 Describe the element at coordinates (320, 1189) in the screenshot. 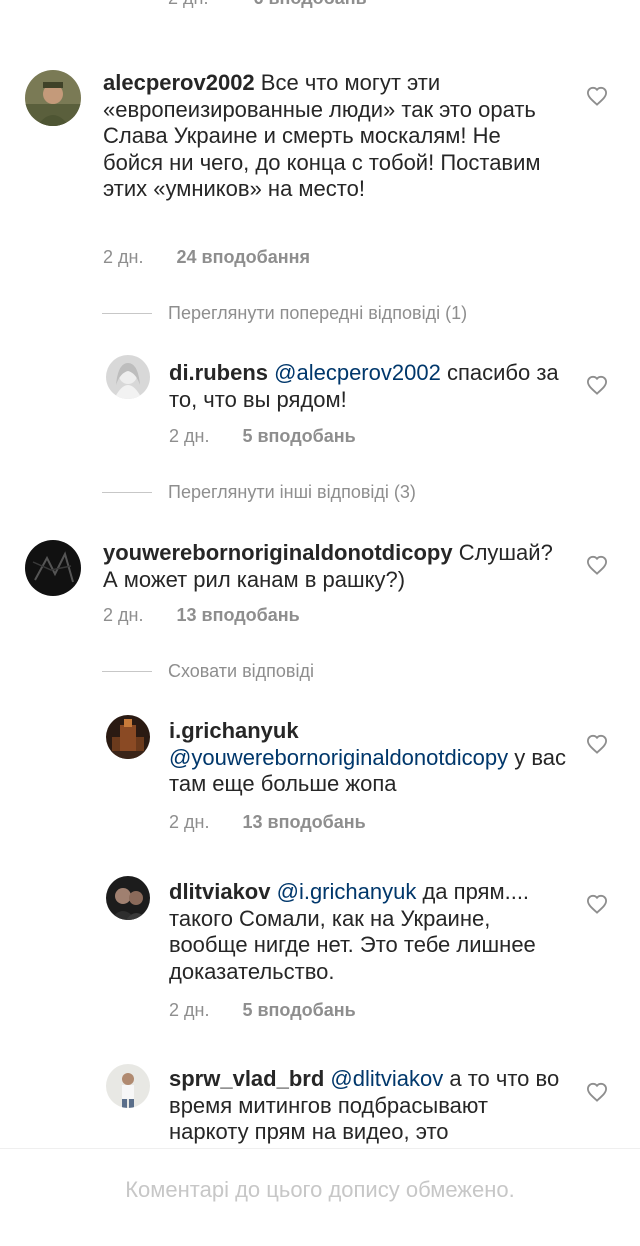

I see `comments-restricted-notice: Коментарі до цього допису обмежено.` at that location.